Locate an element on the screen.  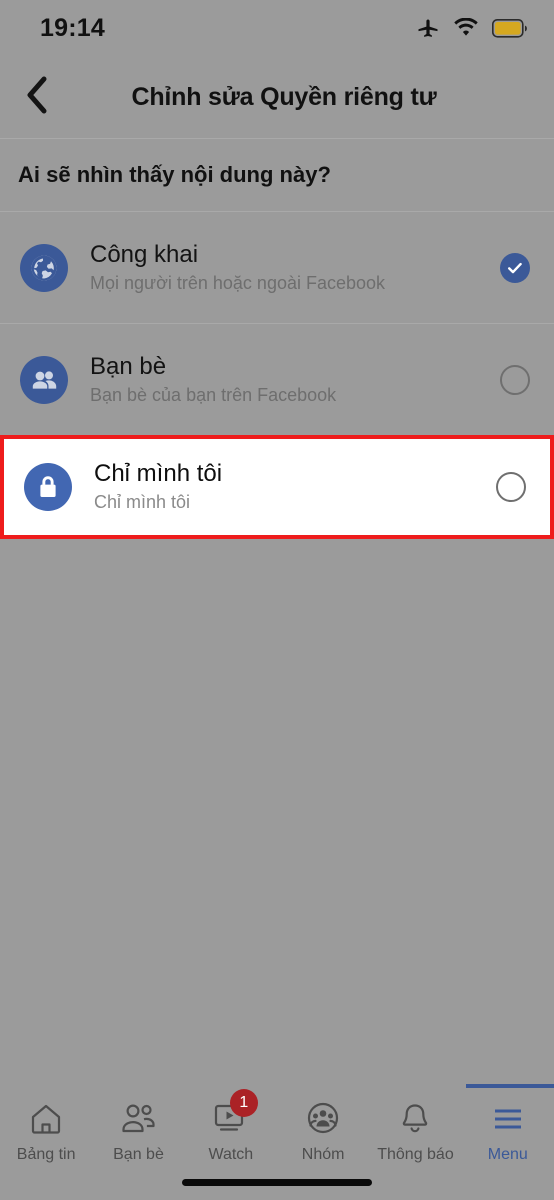
watch-badge: 1 is located at coordinates (243, 1103).